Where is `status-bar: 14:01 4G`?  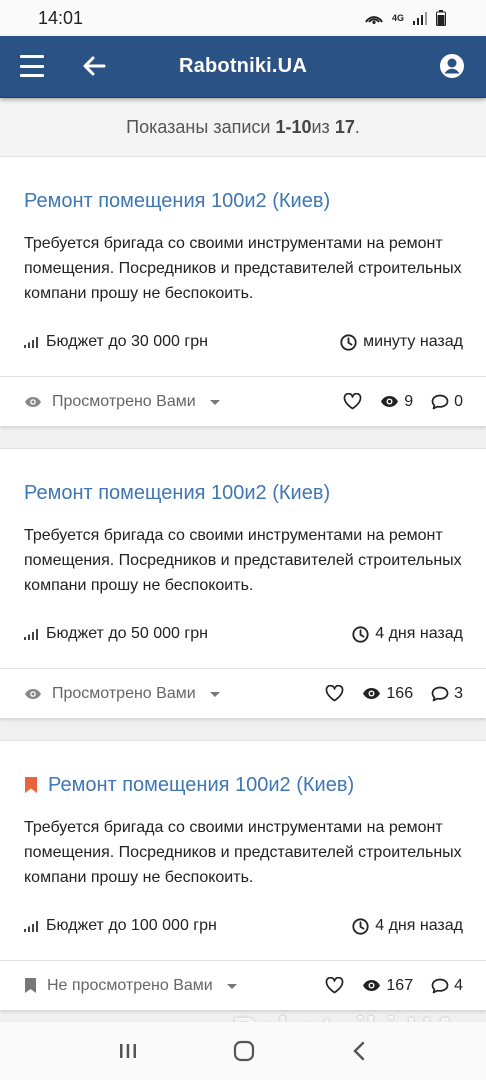
status-bar: 14:01 4G is located at coordinates (243, 18).